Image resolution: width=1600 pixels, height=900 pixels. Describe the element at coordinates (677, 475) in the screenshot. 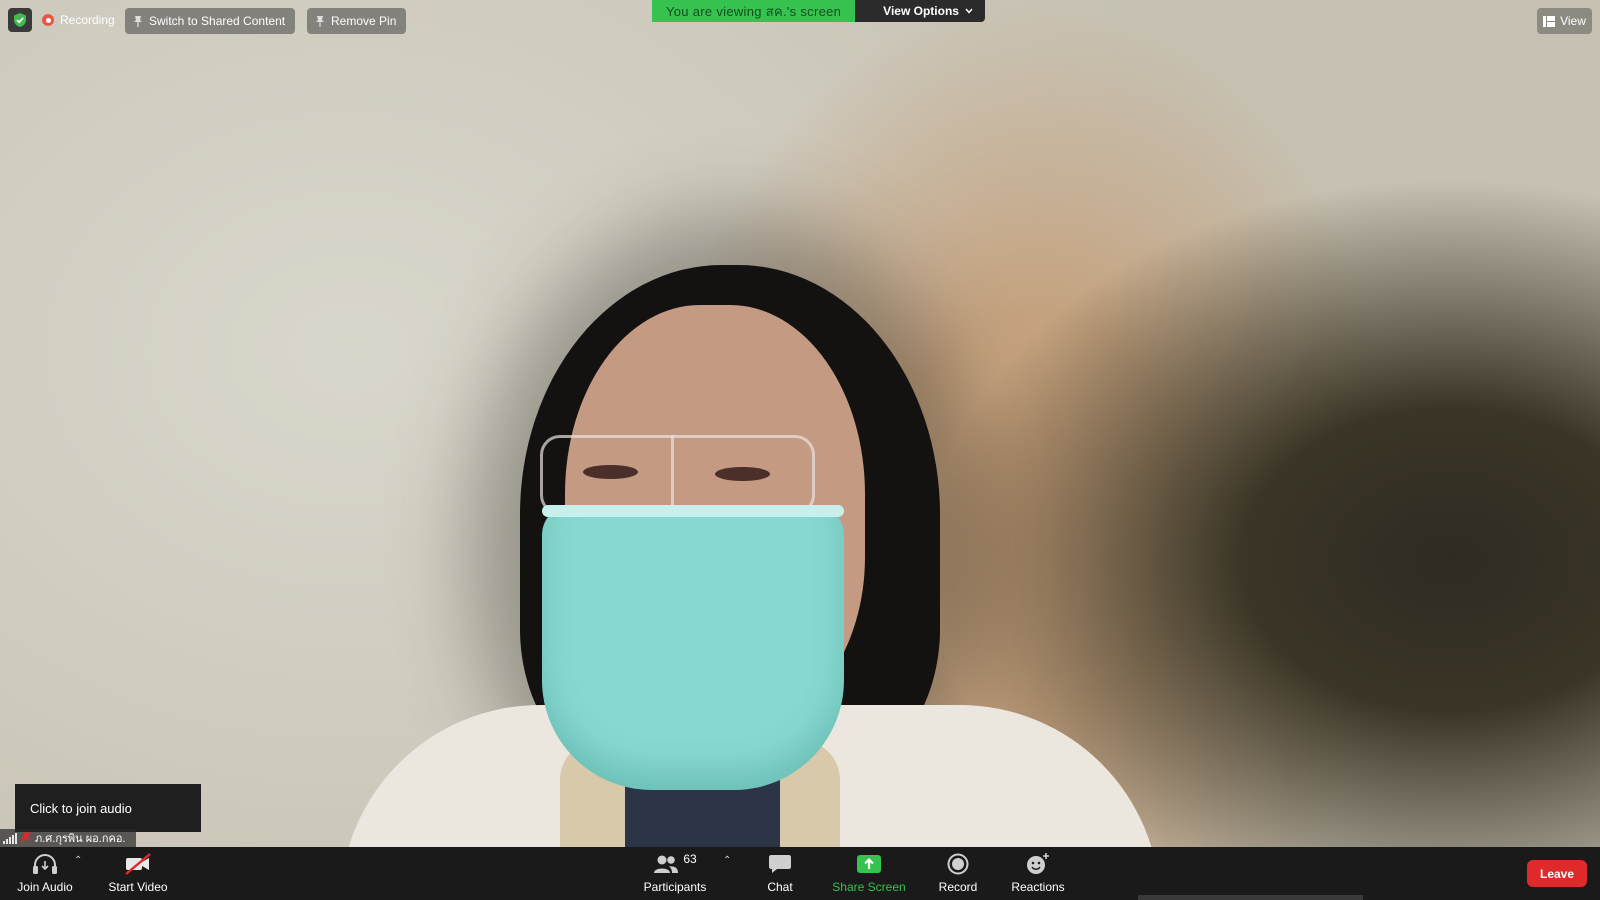

I see `participant-glasses` at that location.